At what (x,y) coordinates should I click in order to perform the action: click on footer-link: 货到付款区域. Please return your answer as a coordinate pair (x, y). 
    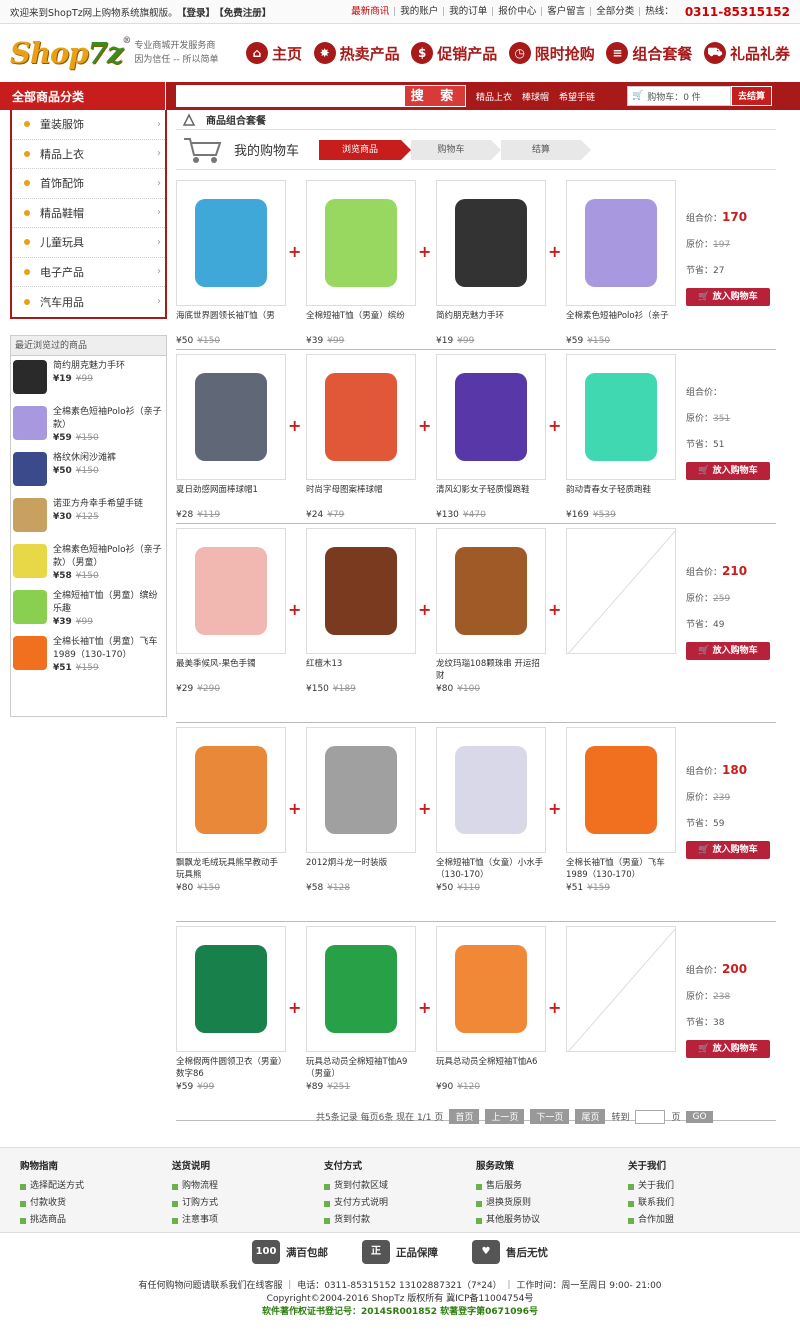
    Looking at the image, I should click on (400, 1186).